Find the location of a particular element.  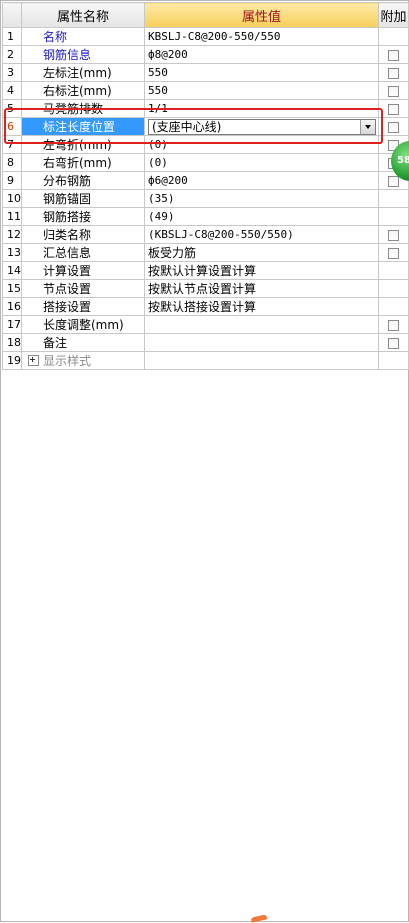

row-name: 归类名称 is located at coordinates (83, 234).